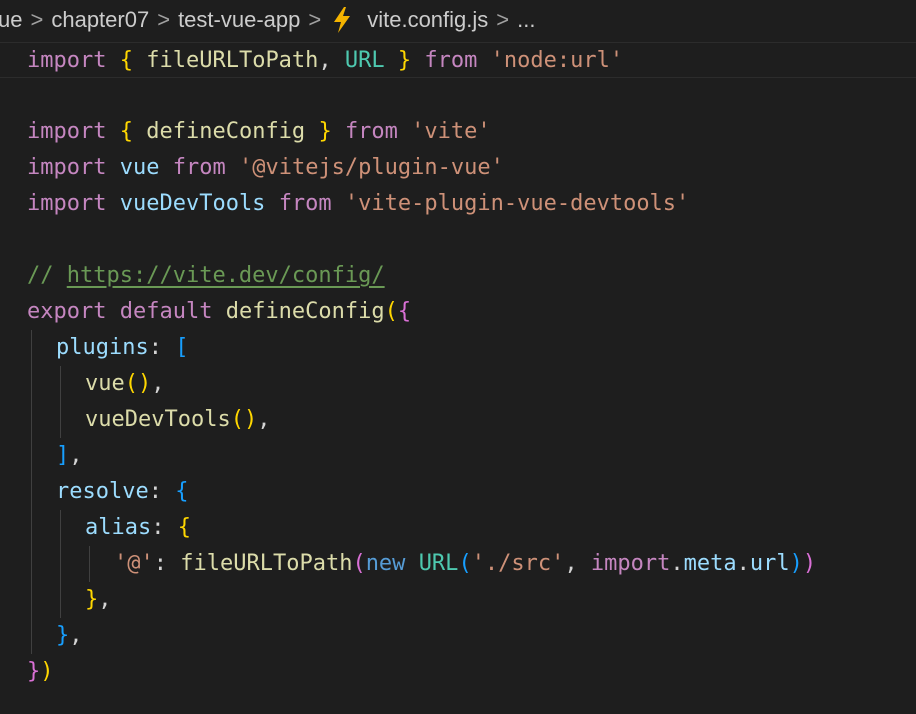 The height and width of the screenshot is (714, 916). I want to click on code-line-content: import { defineConfig } from 'vite', so click(259, 131).